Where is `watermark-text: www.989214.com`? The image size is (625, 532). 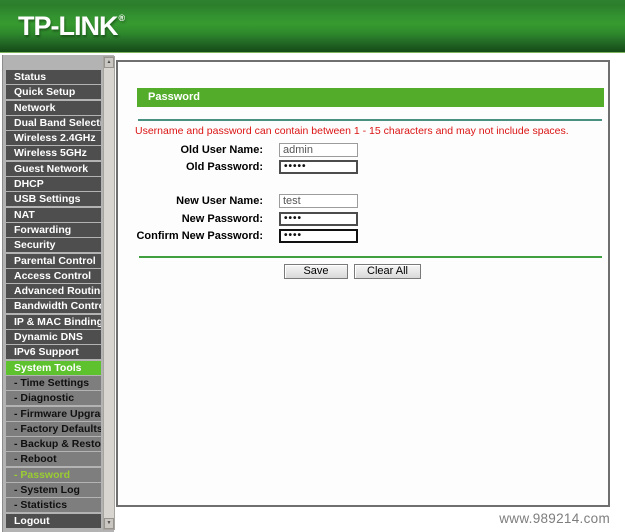
watermark-text: www.989214.com is located at coordinates (554, 518).